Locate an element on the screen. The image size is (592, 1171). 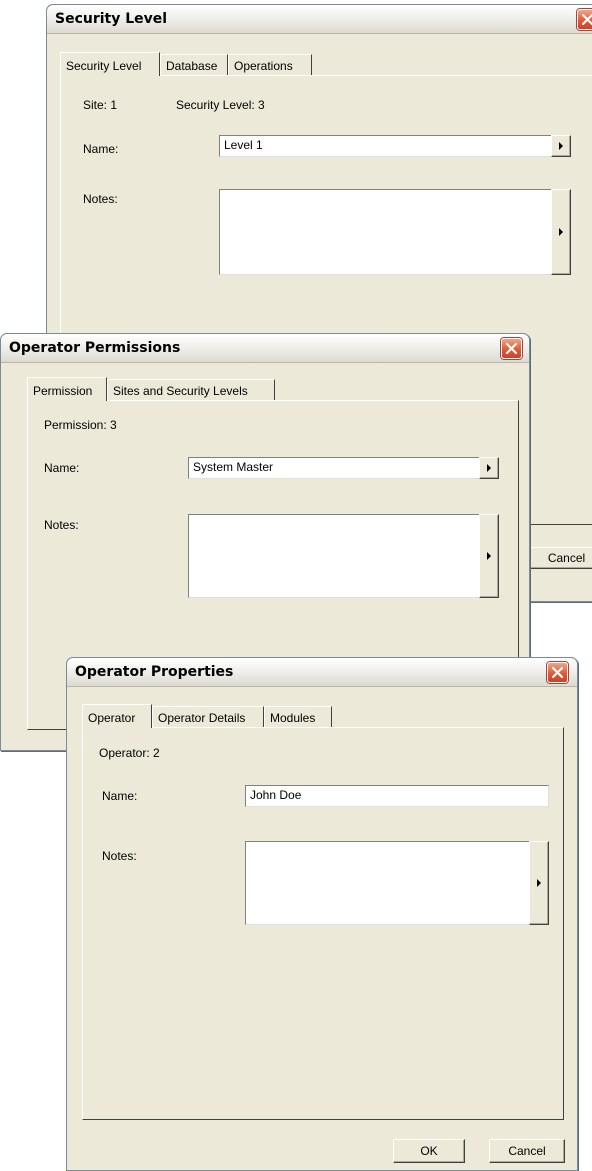
name-value: Level 1 is located at coordinates (243, 145).